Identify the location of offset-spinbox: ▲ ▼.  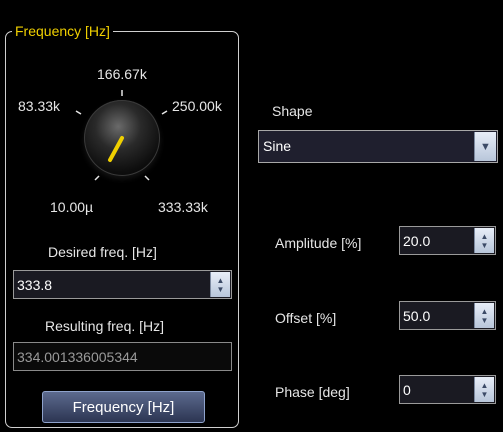
(447, 315).